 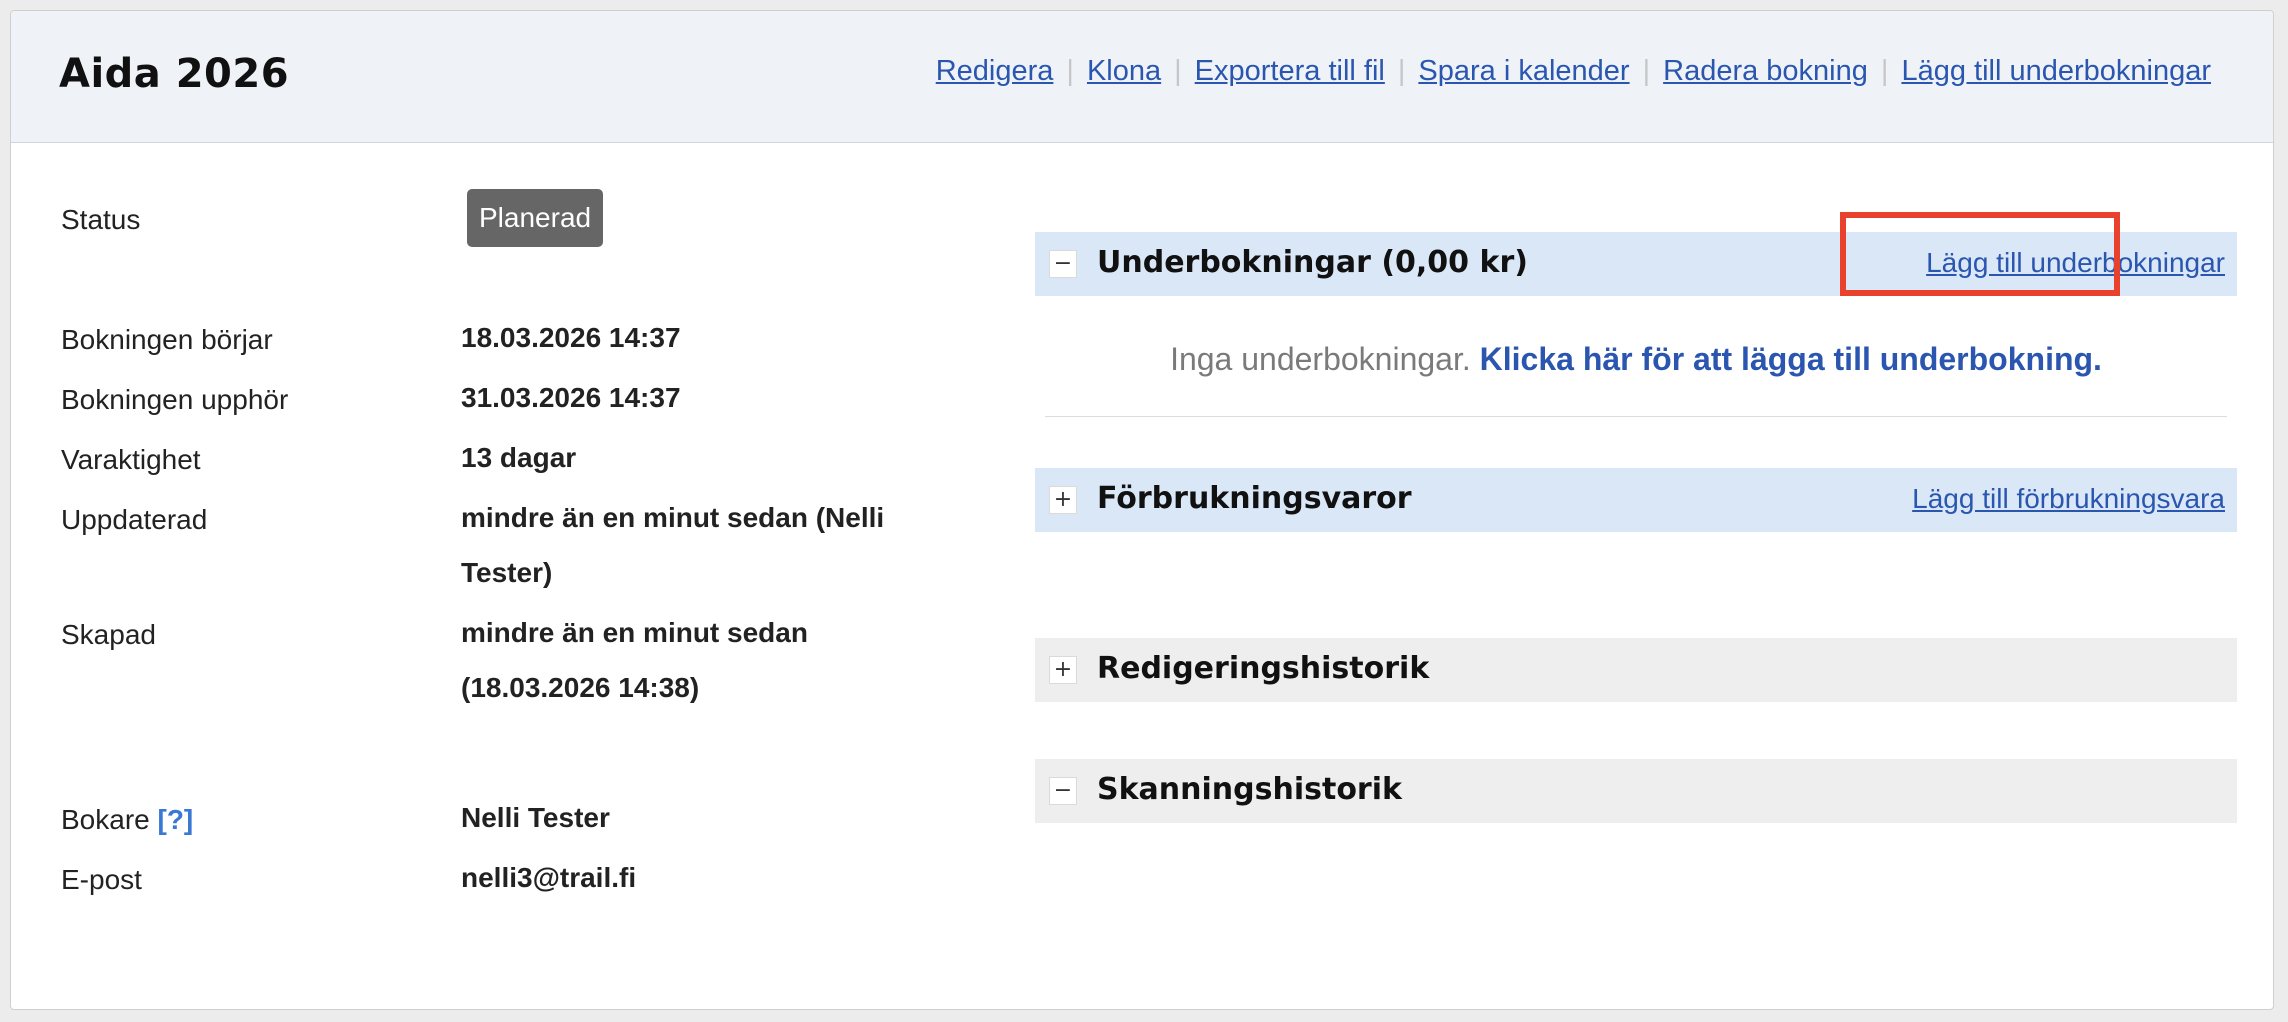 I want to click on email-value: nelli3@trail.fi, so click(x=549, y=877).